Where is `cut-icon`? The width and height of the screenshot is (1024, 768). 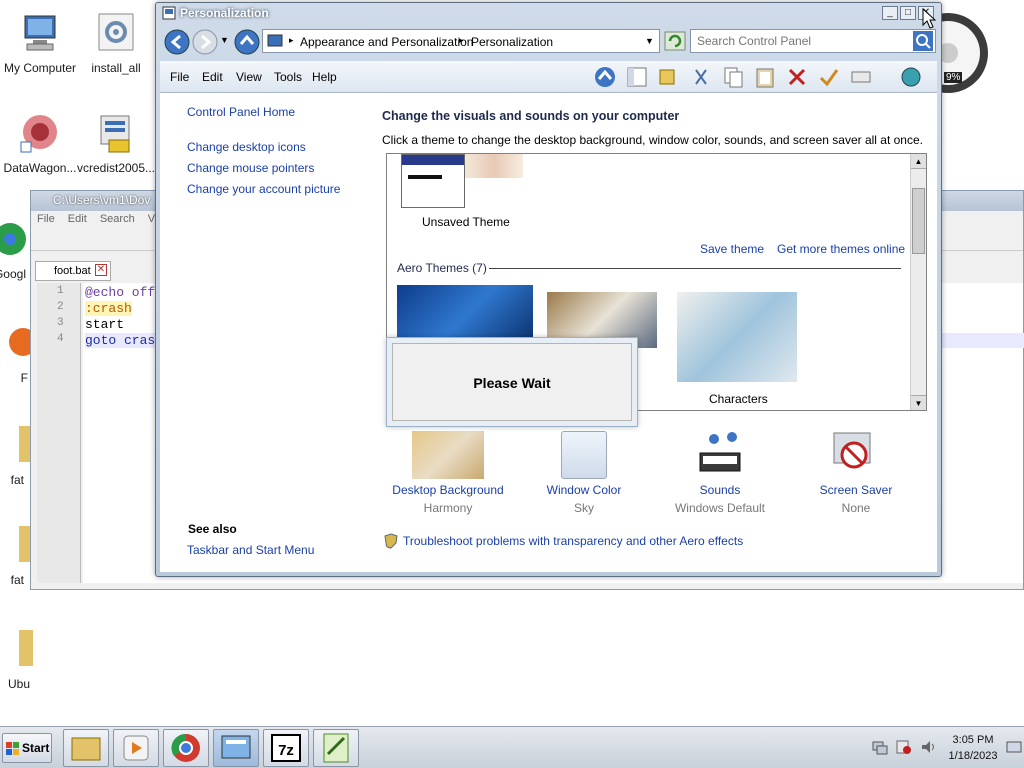
cut-icon is located at coordinates (701, 77).